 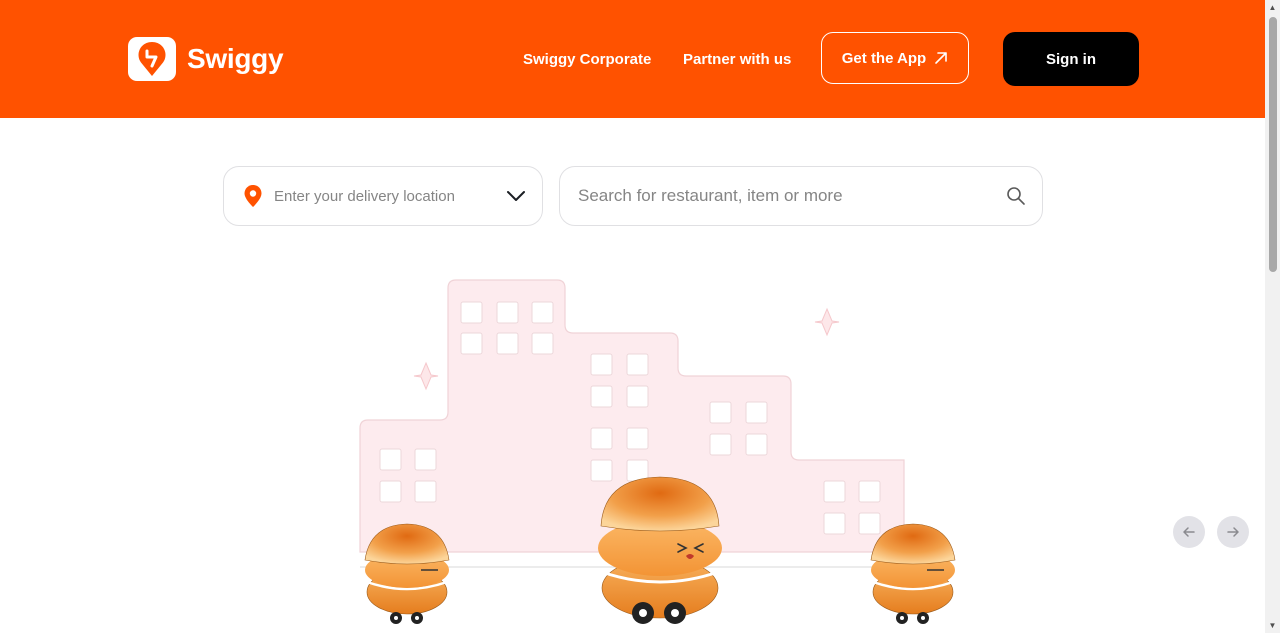 I want to click on get-the-app-button: Get the App, so click(x=895, y=58).